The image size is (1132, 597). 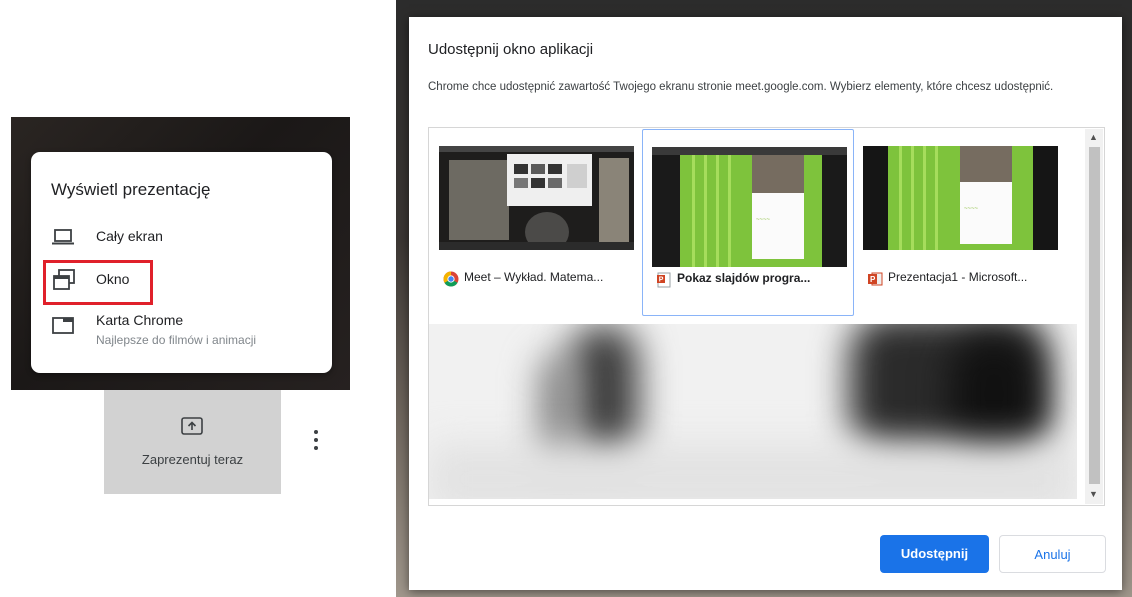 I want to click on powerpoint-icon: P, so click(x=875, y=279).